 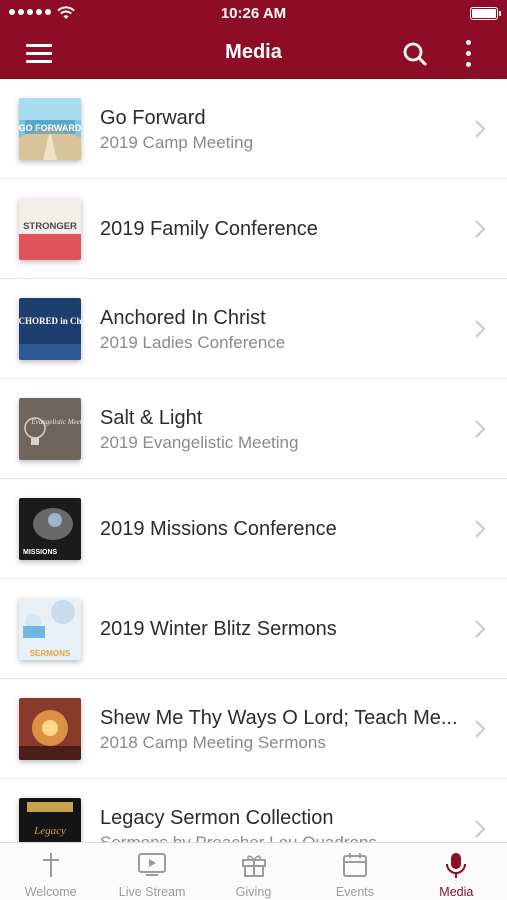 I want to click on tab-welcome: Welcome, so click(x=50, y=871).